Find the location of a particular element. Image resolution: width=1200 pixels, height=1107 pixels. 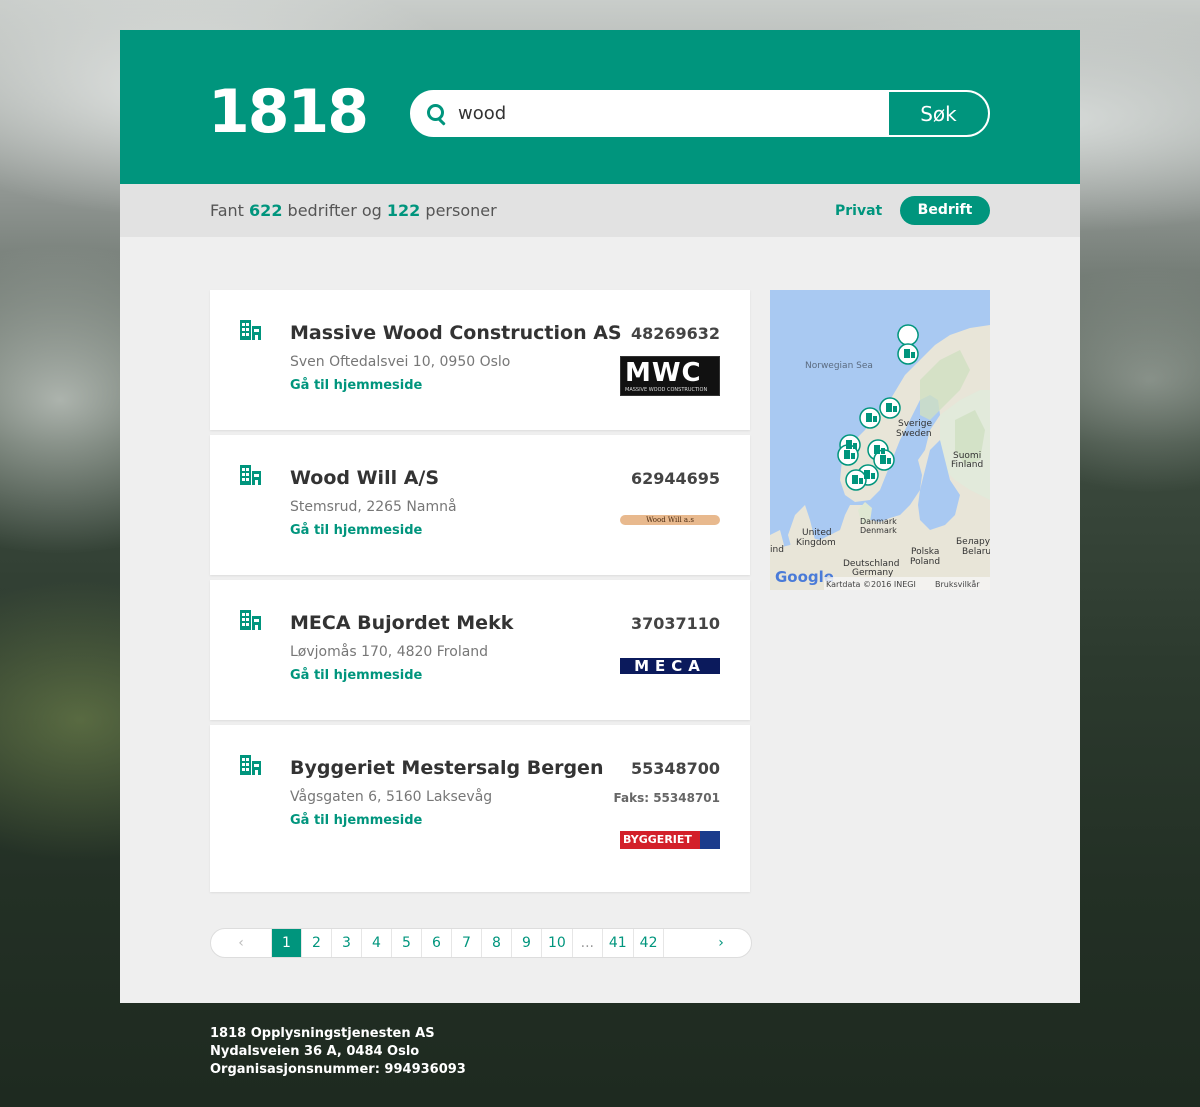

page-button: 10 is located at coordinates (556, 943).